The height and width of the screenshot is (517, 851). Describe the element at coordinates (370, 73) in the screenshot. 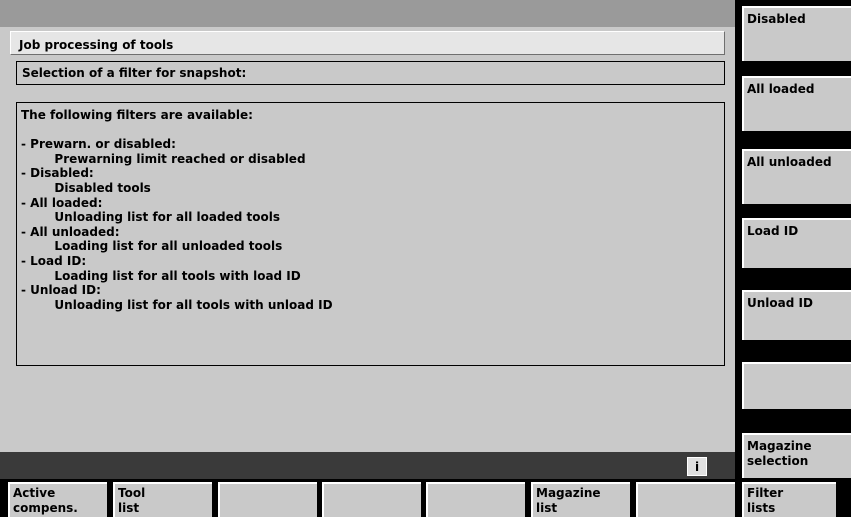

I see `filter-selection-prompt: Selection of a filter for snapshot:` at that location.